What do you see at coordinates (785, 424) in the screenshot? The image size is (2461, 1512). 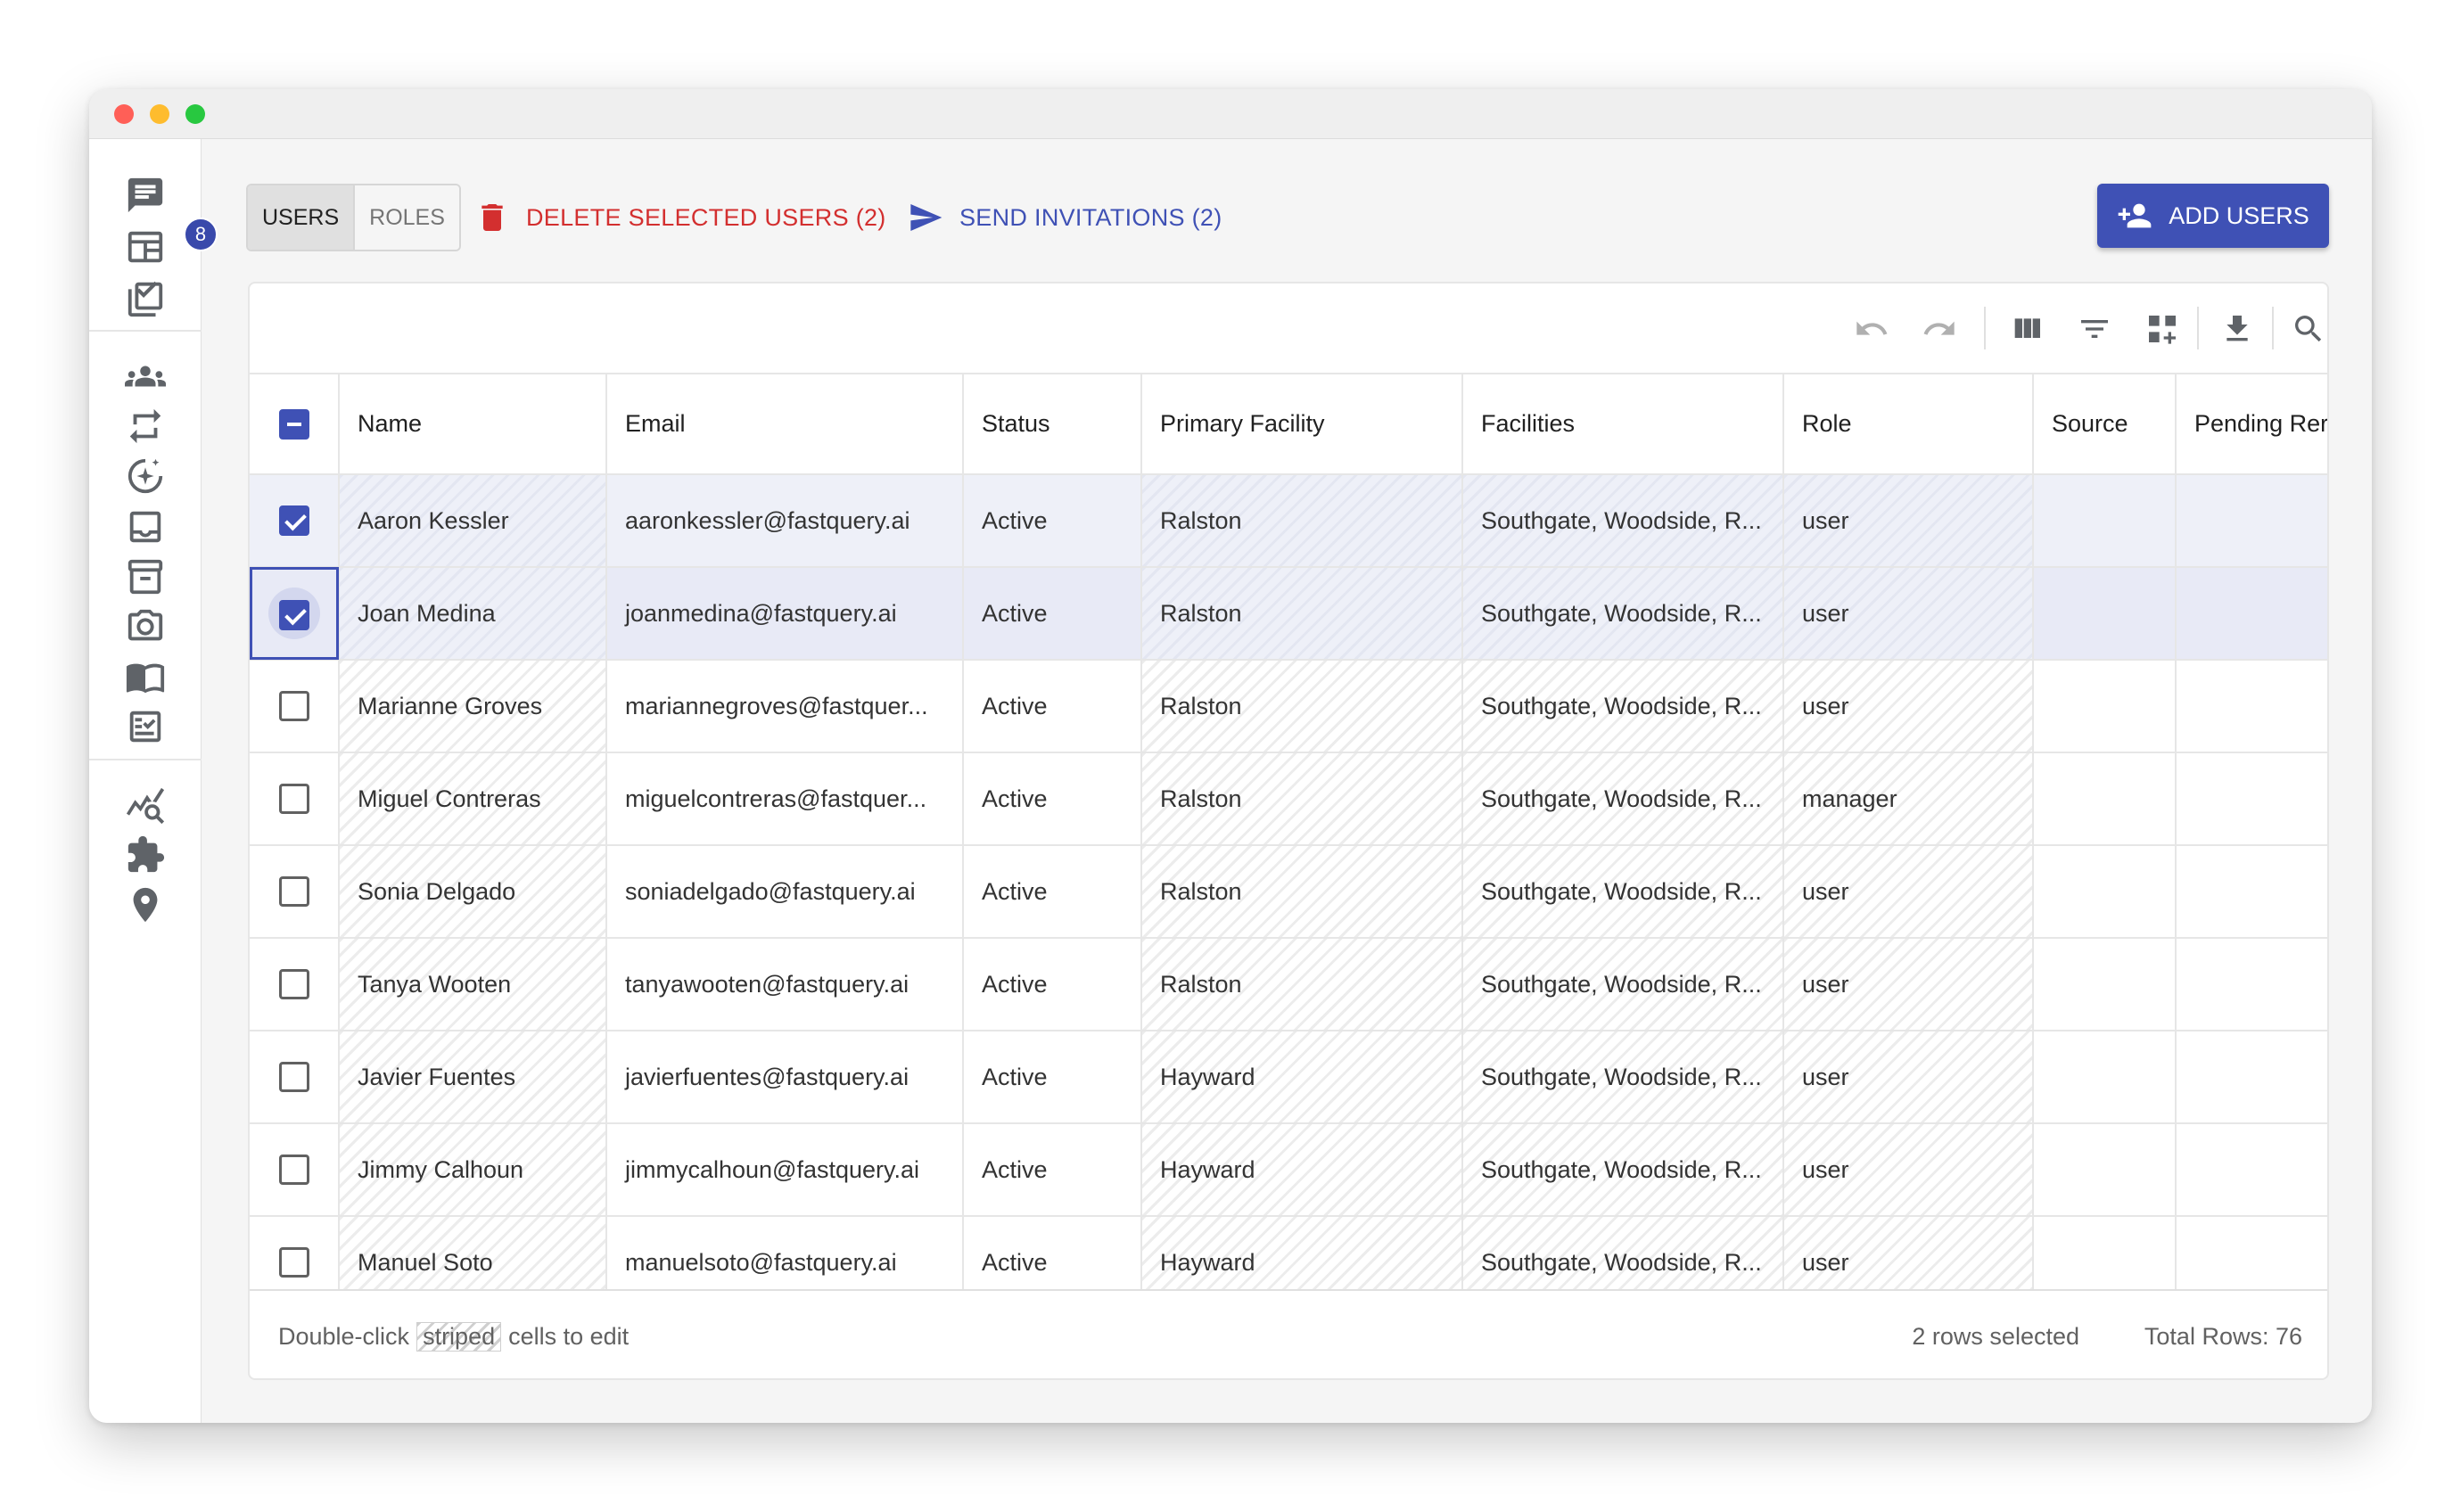 I see `column-header-email: Email` at bounding box center [785, 424].